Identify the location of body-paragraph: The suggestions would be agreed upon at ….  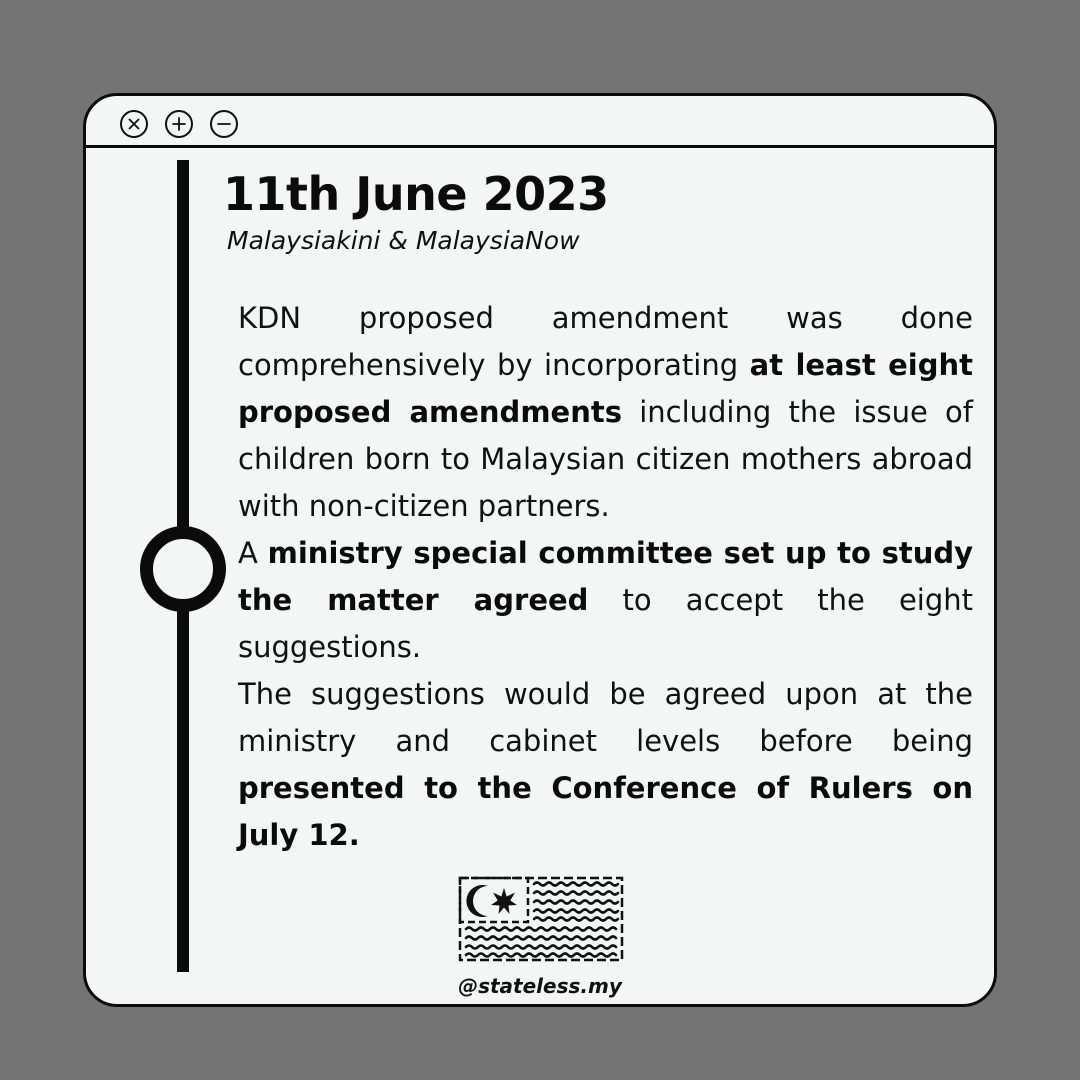
(605, 765).